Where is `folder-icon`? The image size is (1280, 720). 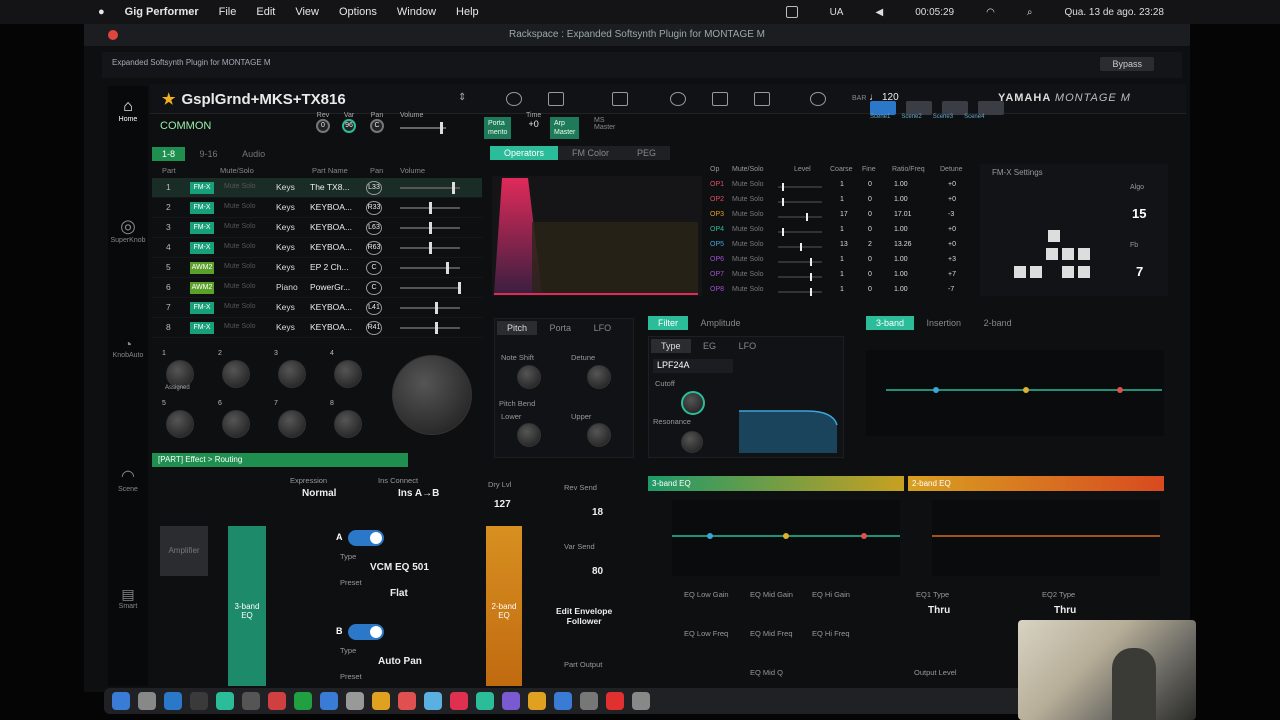
folder-icon is located at coordinates (620, 99).